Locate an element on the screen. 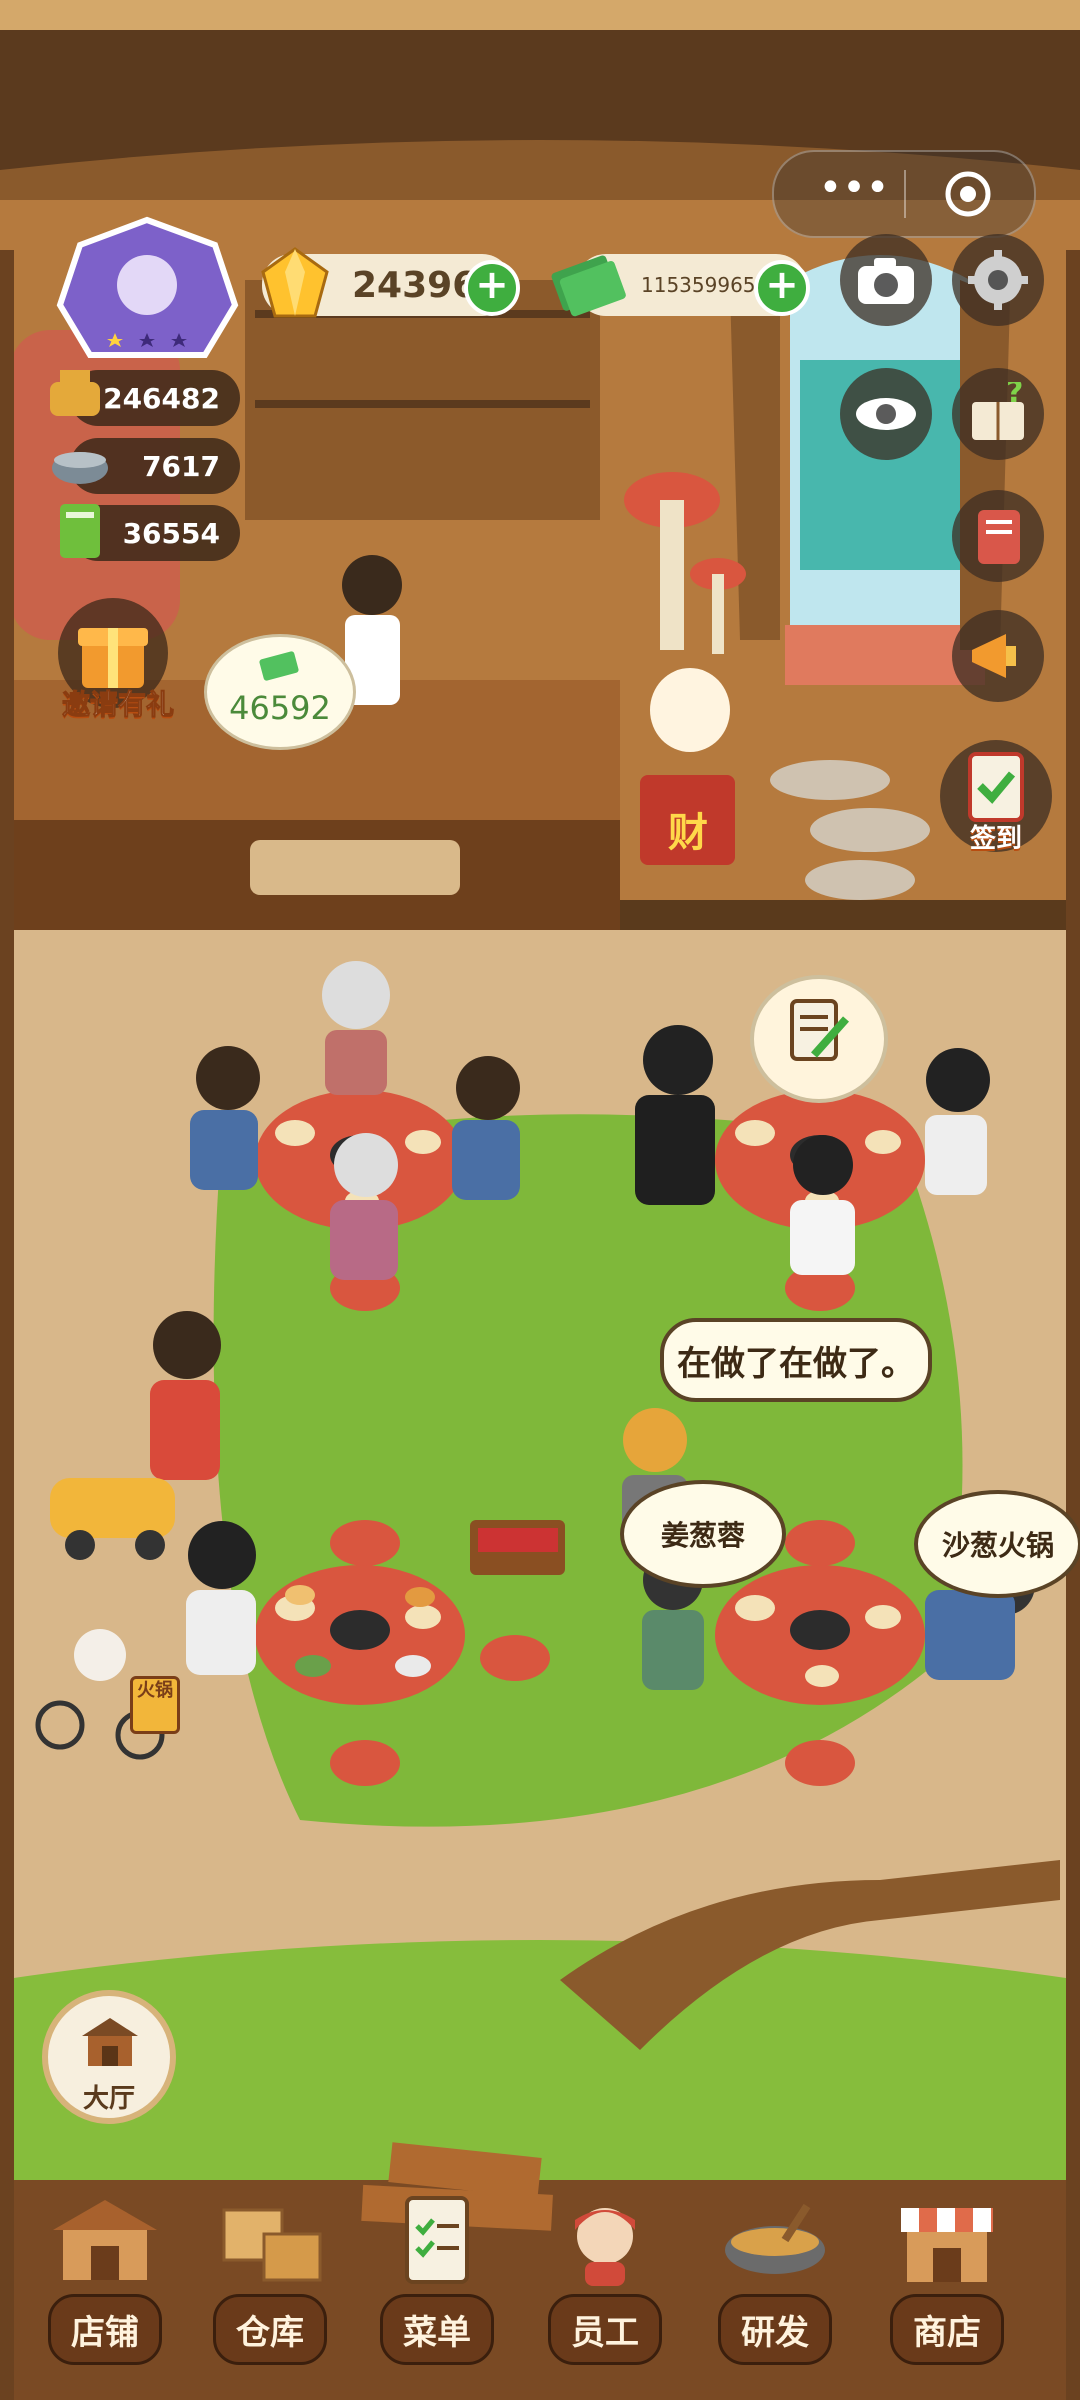  hall-label: 大厅 is located at coordinates (108, 2099).